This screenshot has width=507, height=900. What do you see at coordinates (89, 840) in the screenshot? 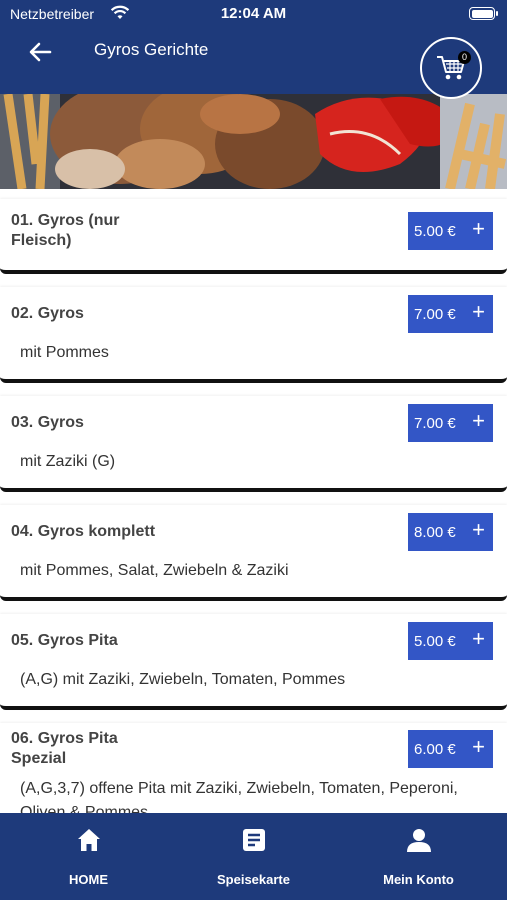
I see `home-icon` at bounding box center [89, 840].